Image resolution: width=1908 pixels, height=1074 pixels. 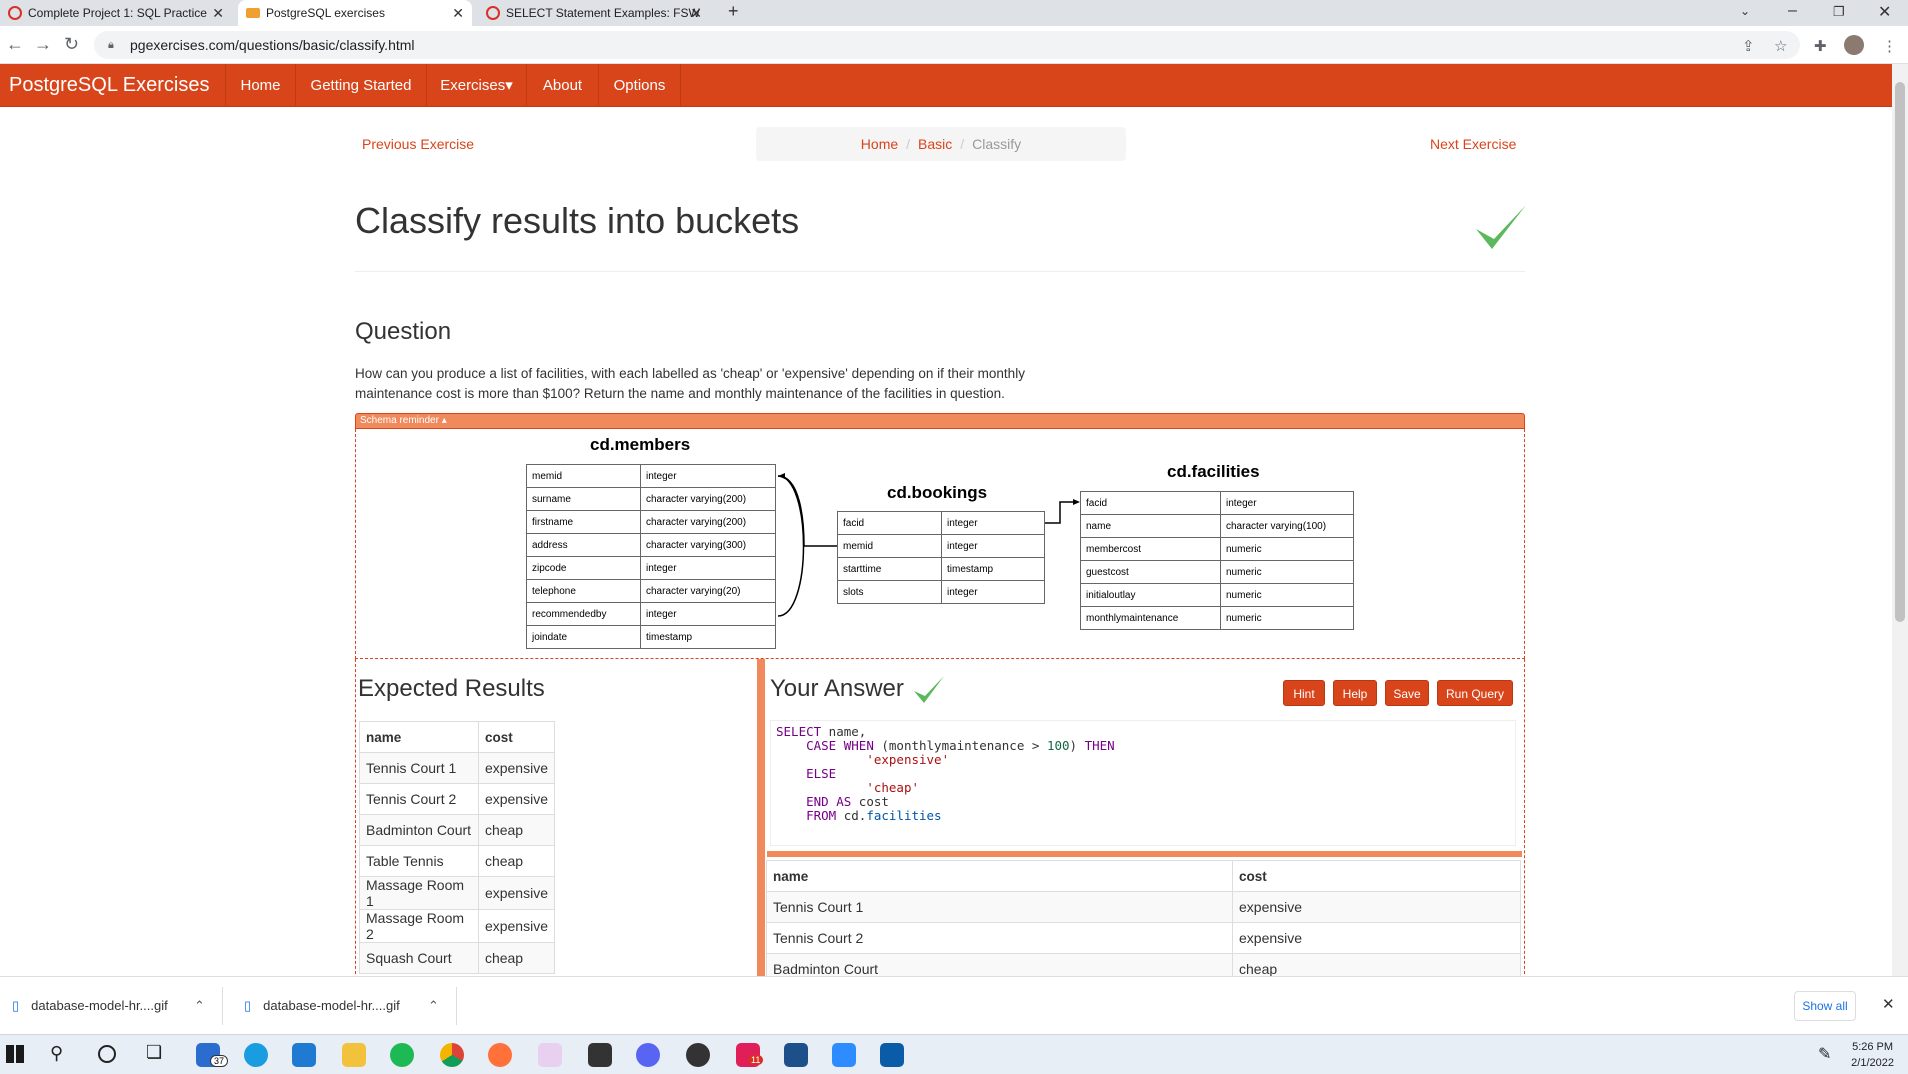 I want to click on edge-app-icon, so click(x=256, y=1055).